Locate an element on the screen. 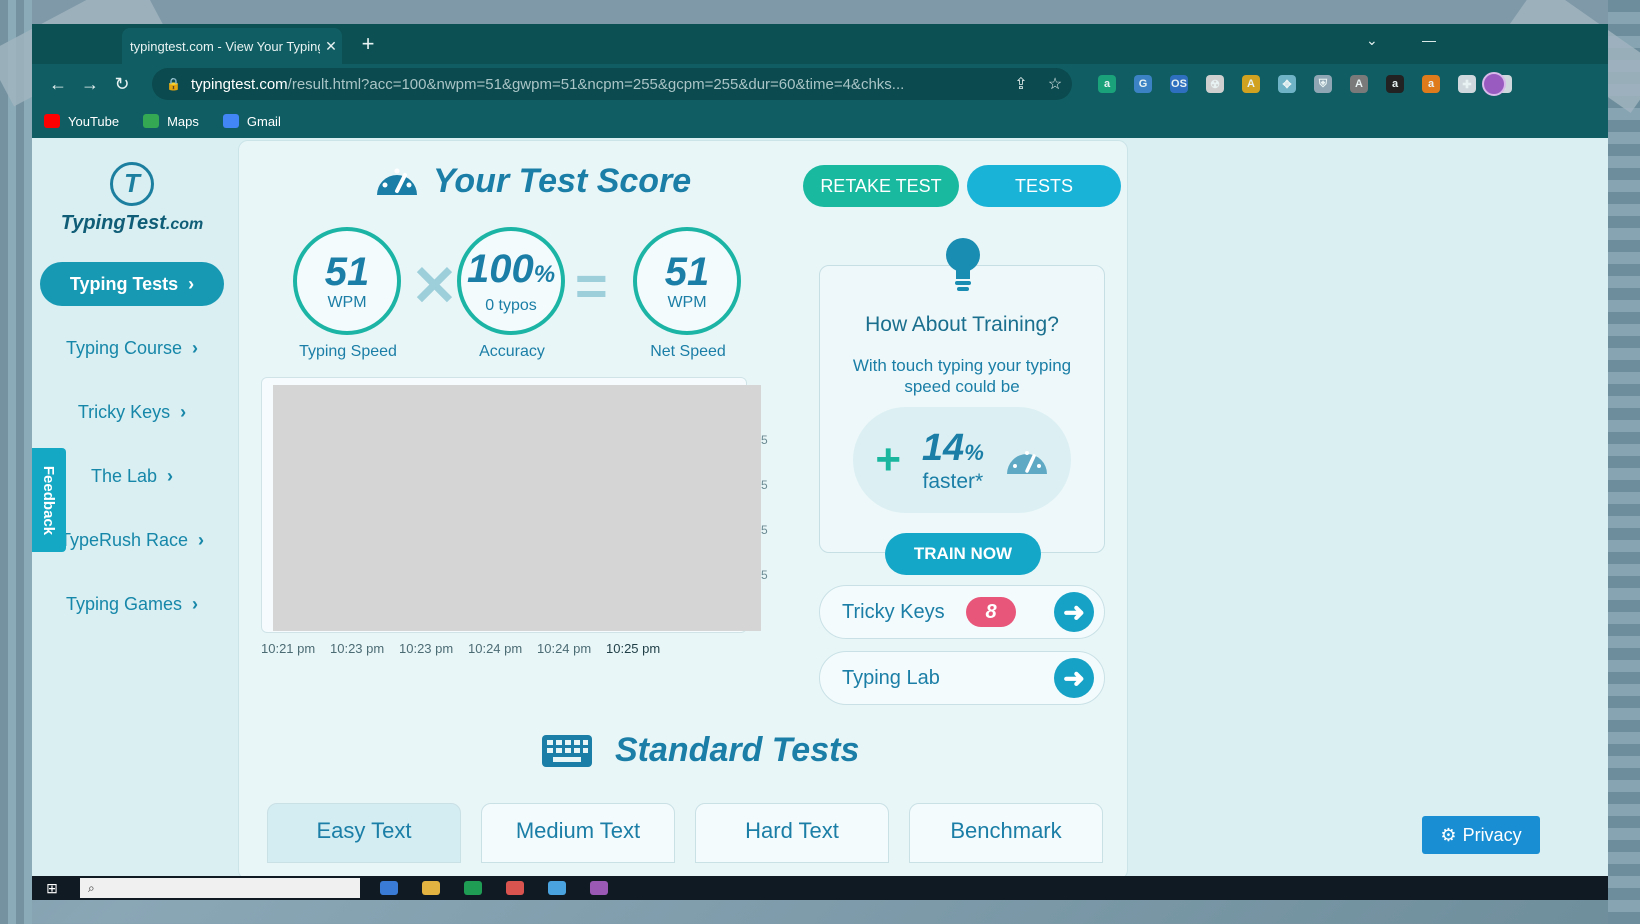 This screenshot has width=1640, height=924. tab-hard-text: Hard Text is located at coordinates (792, 833).